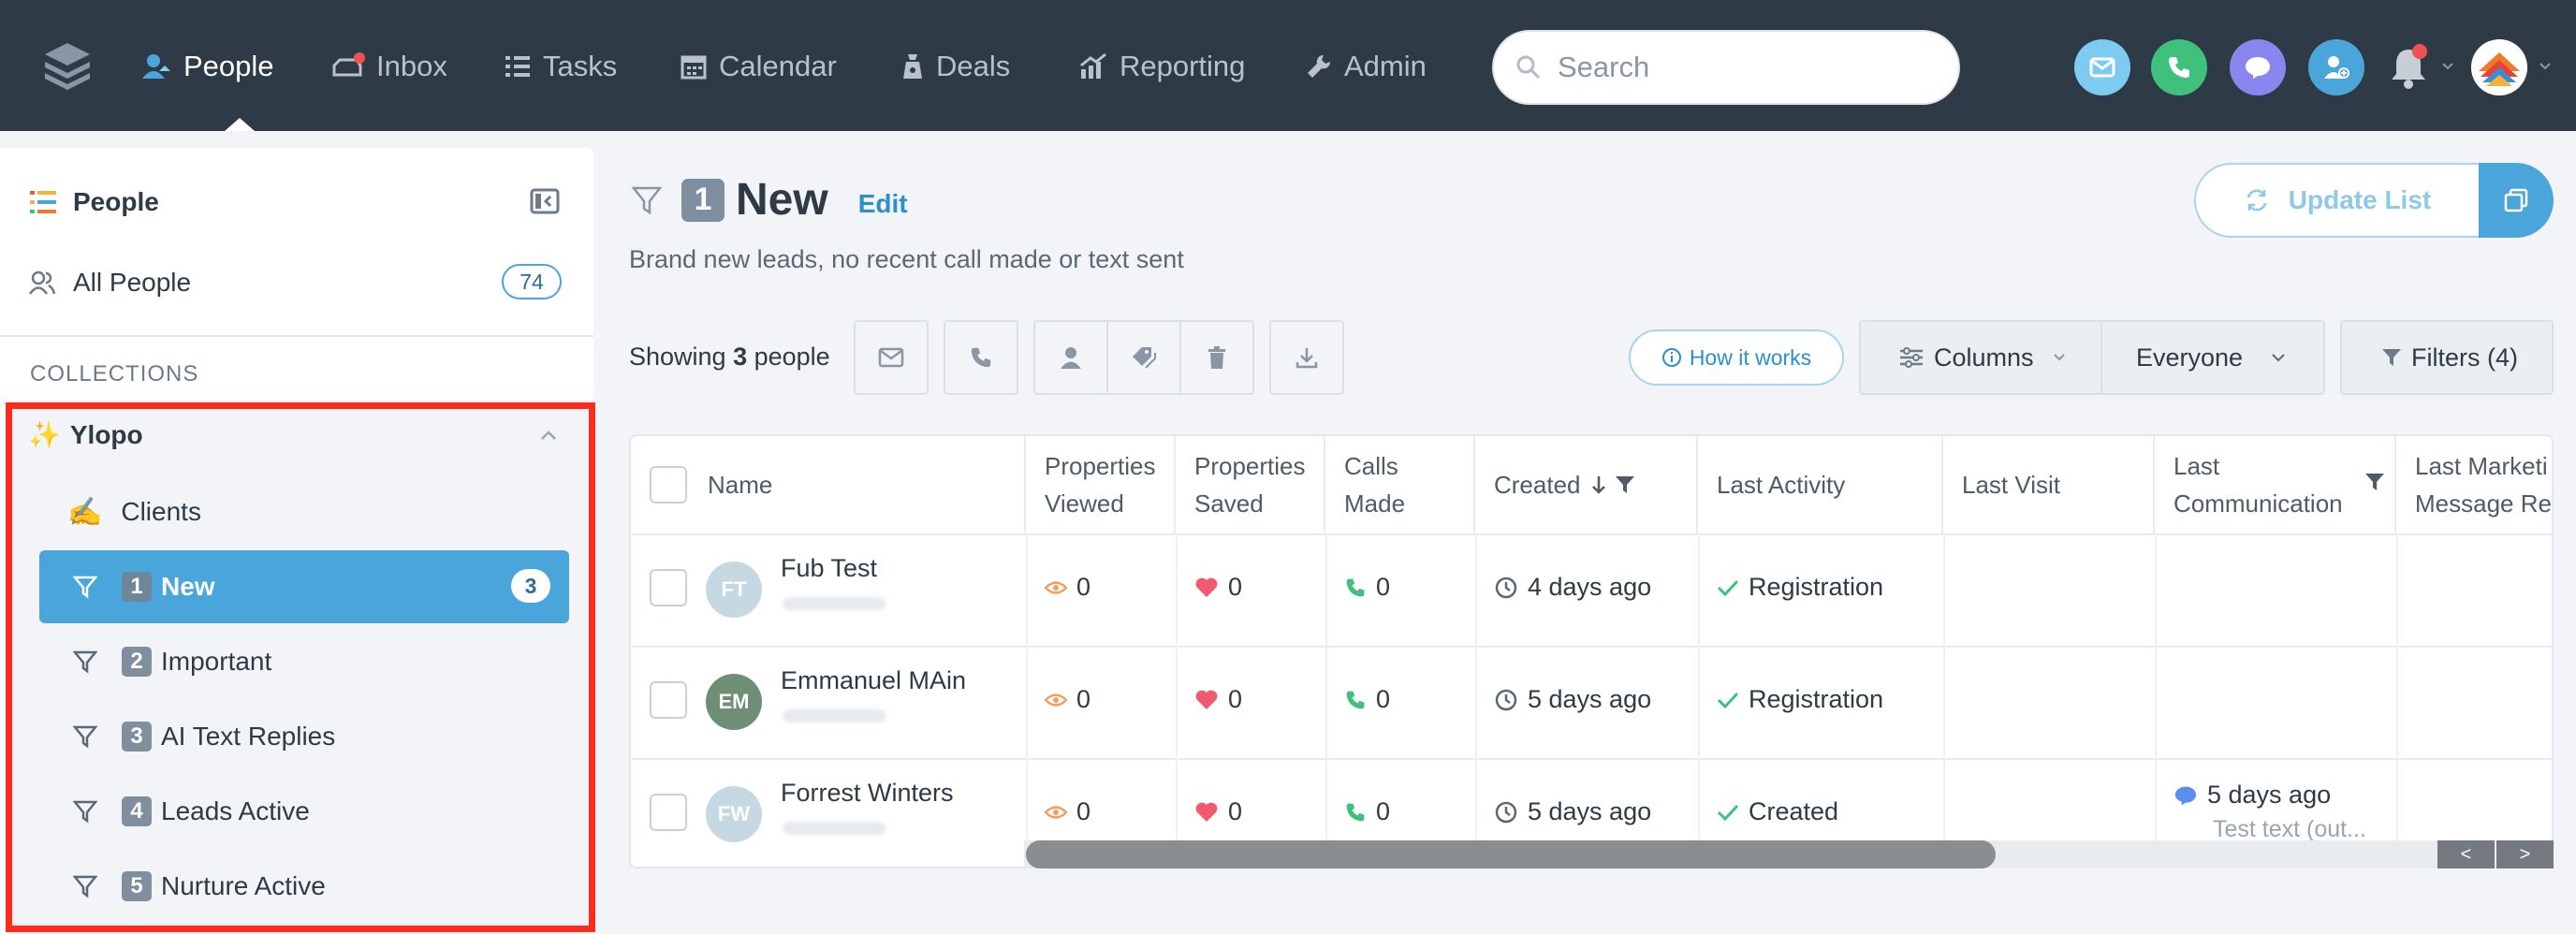 This screenshot has height=934, width=2576. I want to click on sidebar-title: People, so click(93, 202).